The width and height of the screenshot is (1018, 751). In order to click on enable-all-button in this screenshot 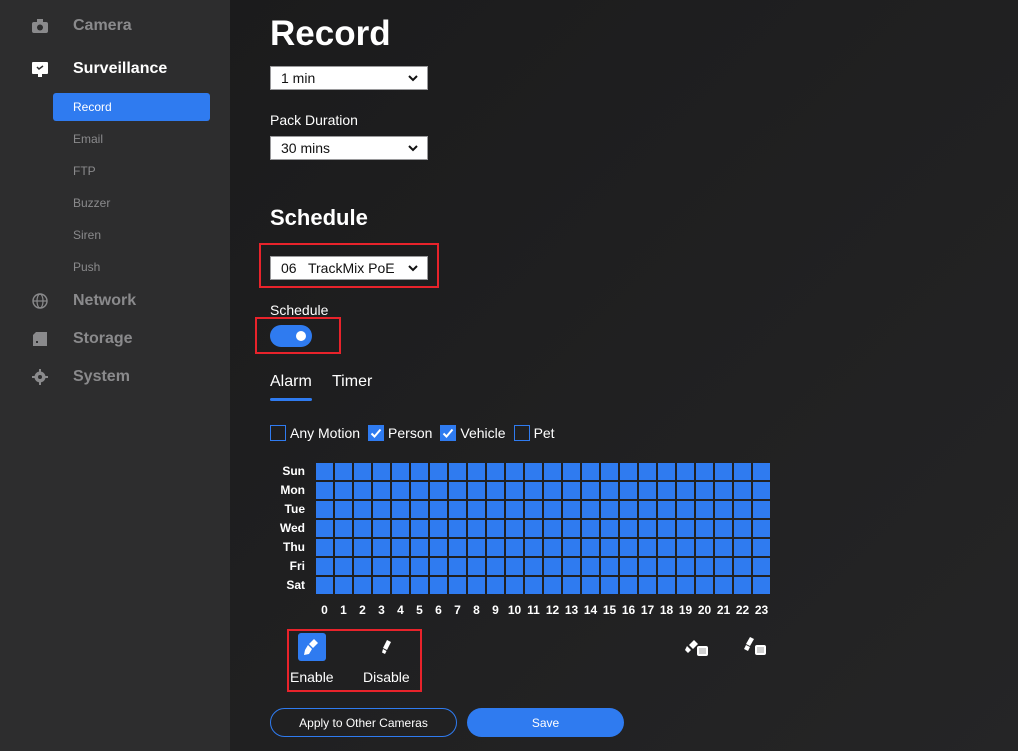, I will do `click(698, 648)`.